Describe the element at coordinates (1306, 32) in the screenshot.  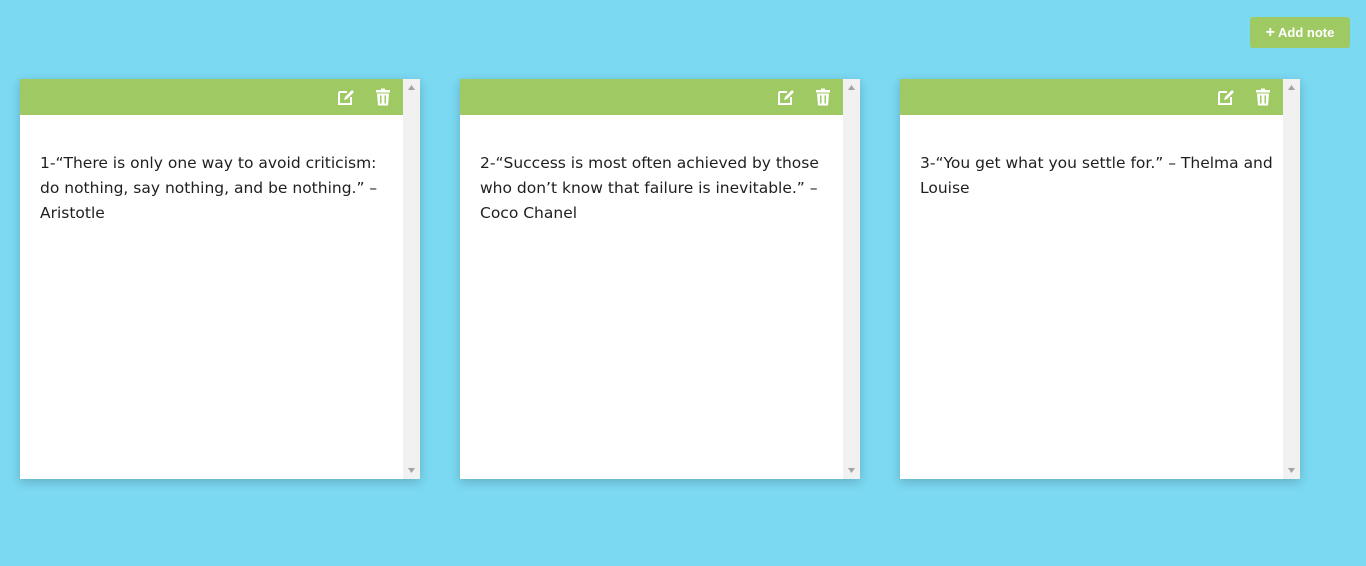
I see `add-note-label: Add note` at that location.